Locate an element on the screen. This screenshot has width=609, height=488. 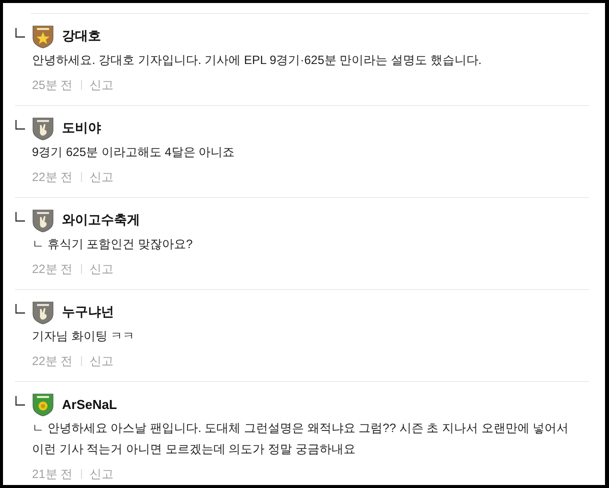
comment-text: ㄴ 휴식기 포함인건 맞잖아요? is located at coordinates (113, 244).